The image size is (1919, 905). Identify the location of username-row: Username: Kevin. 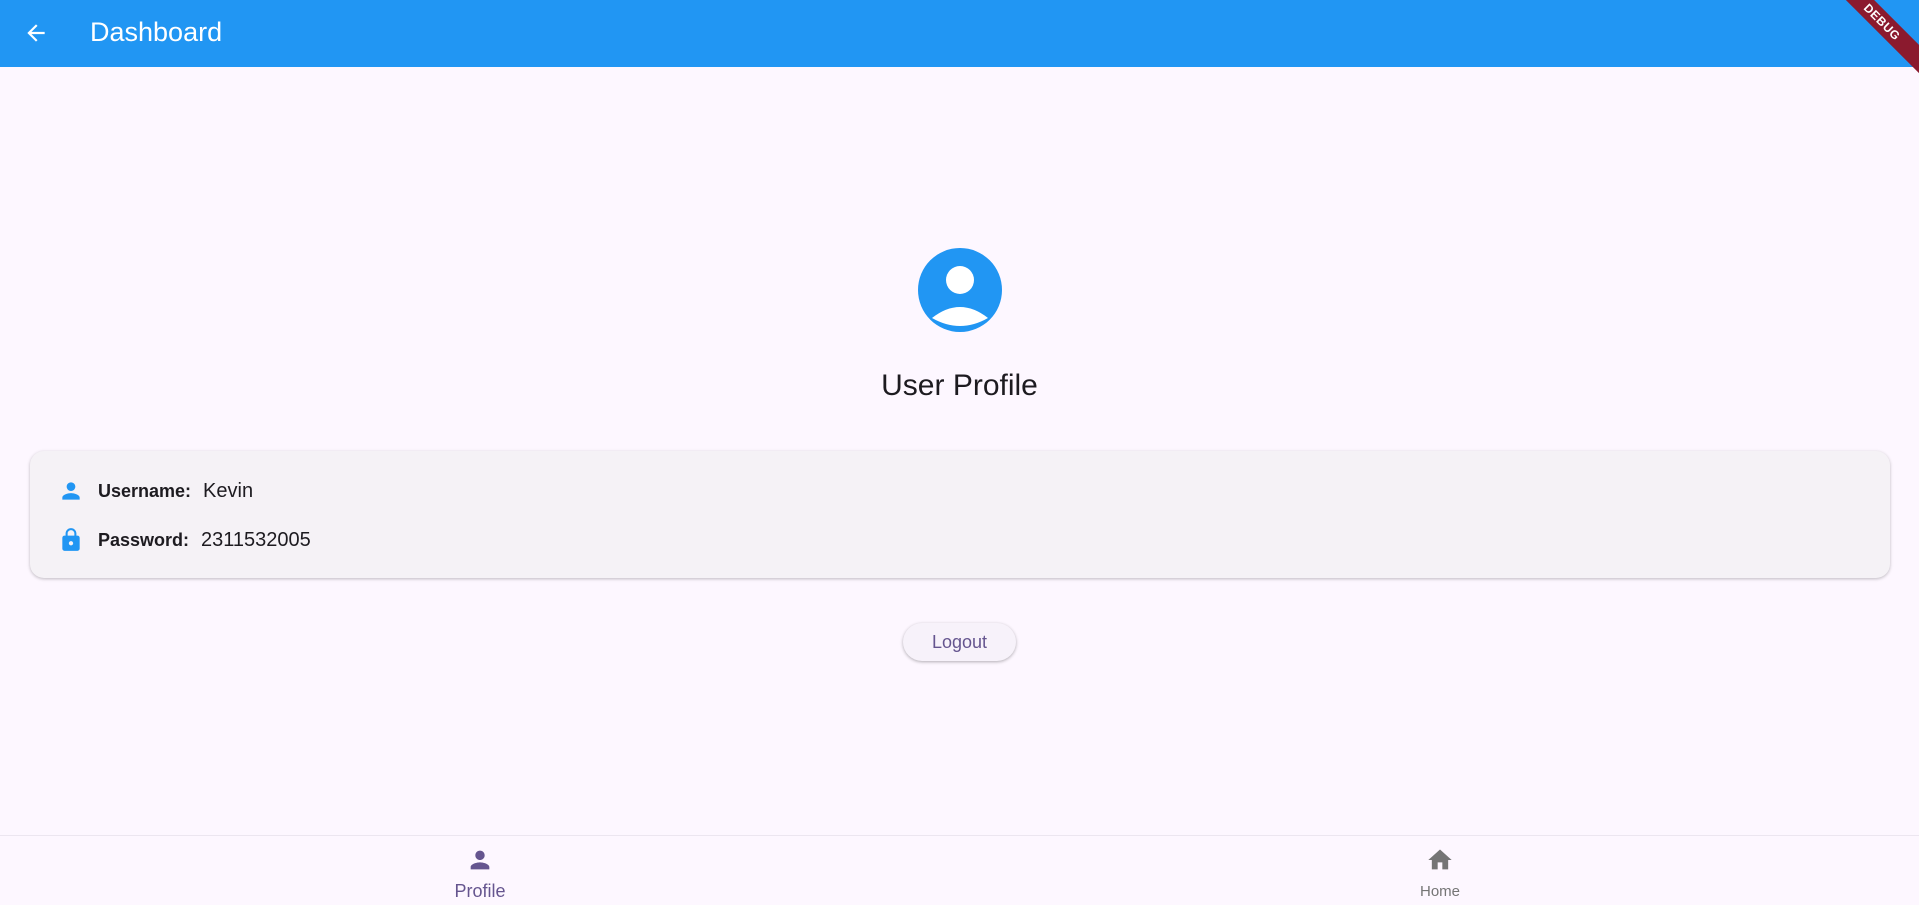
(155, 491).